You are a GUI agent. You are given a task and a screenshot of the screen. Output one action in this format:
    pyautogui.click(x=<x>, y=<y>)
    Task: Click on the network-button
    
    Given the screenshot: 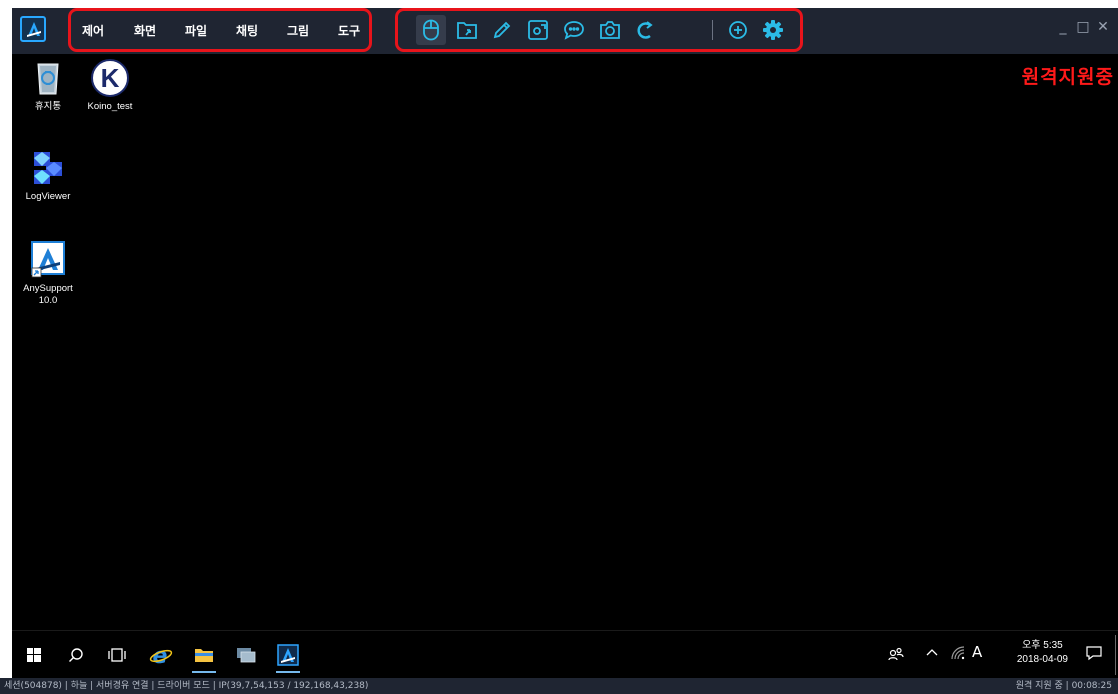 What is the action you would take?
    pyautogui.click(x=958, y=653)
    